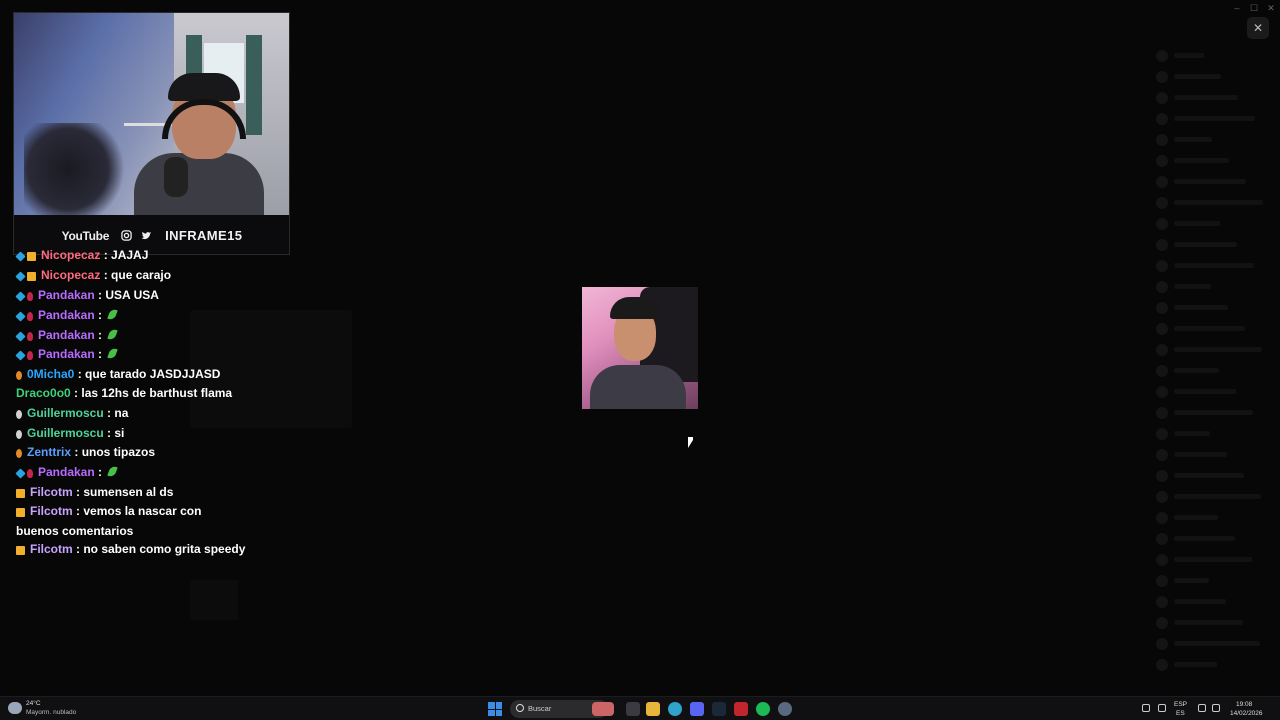 The image size is (1280, 720). What do you see at coordinates (562, 709) in the screenshot?
I see `taskbar-search: Buscar` at bounding box center [562, 709].